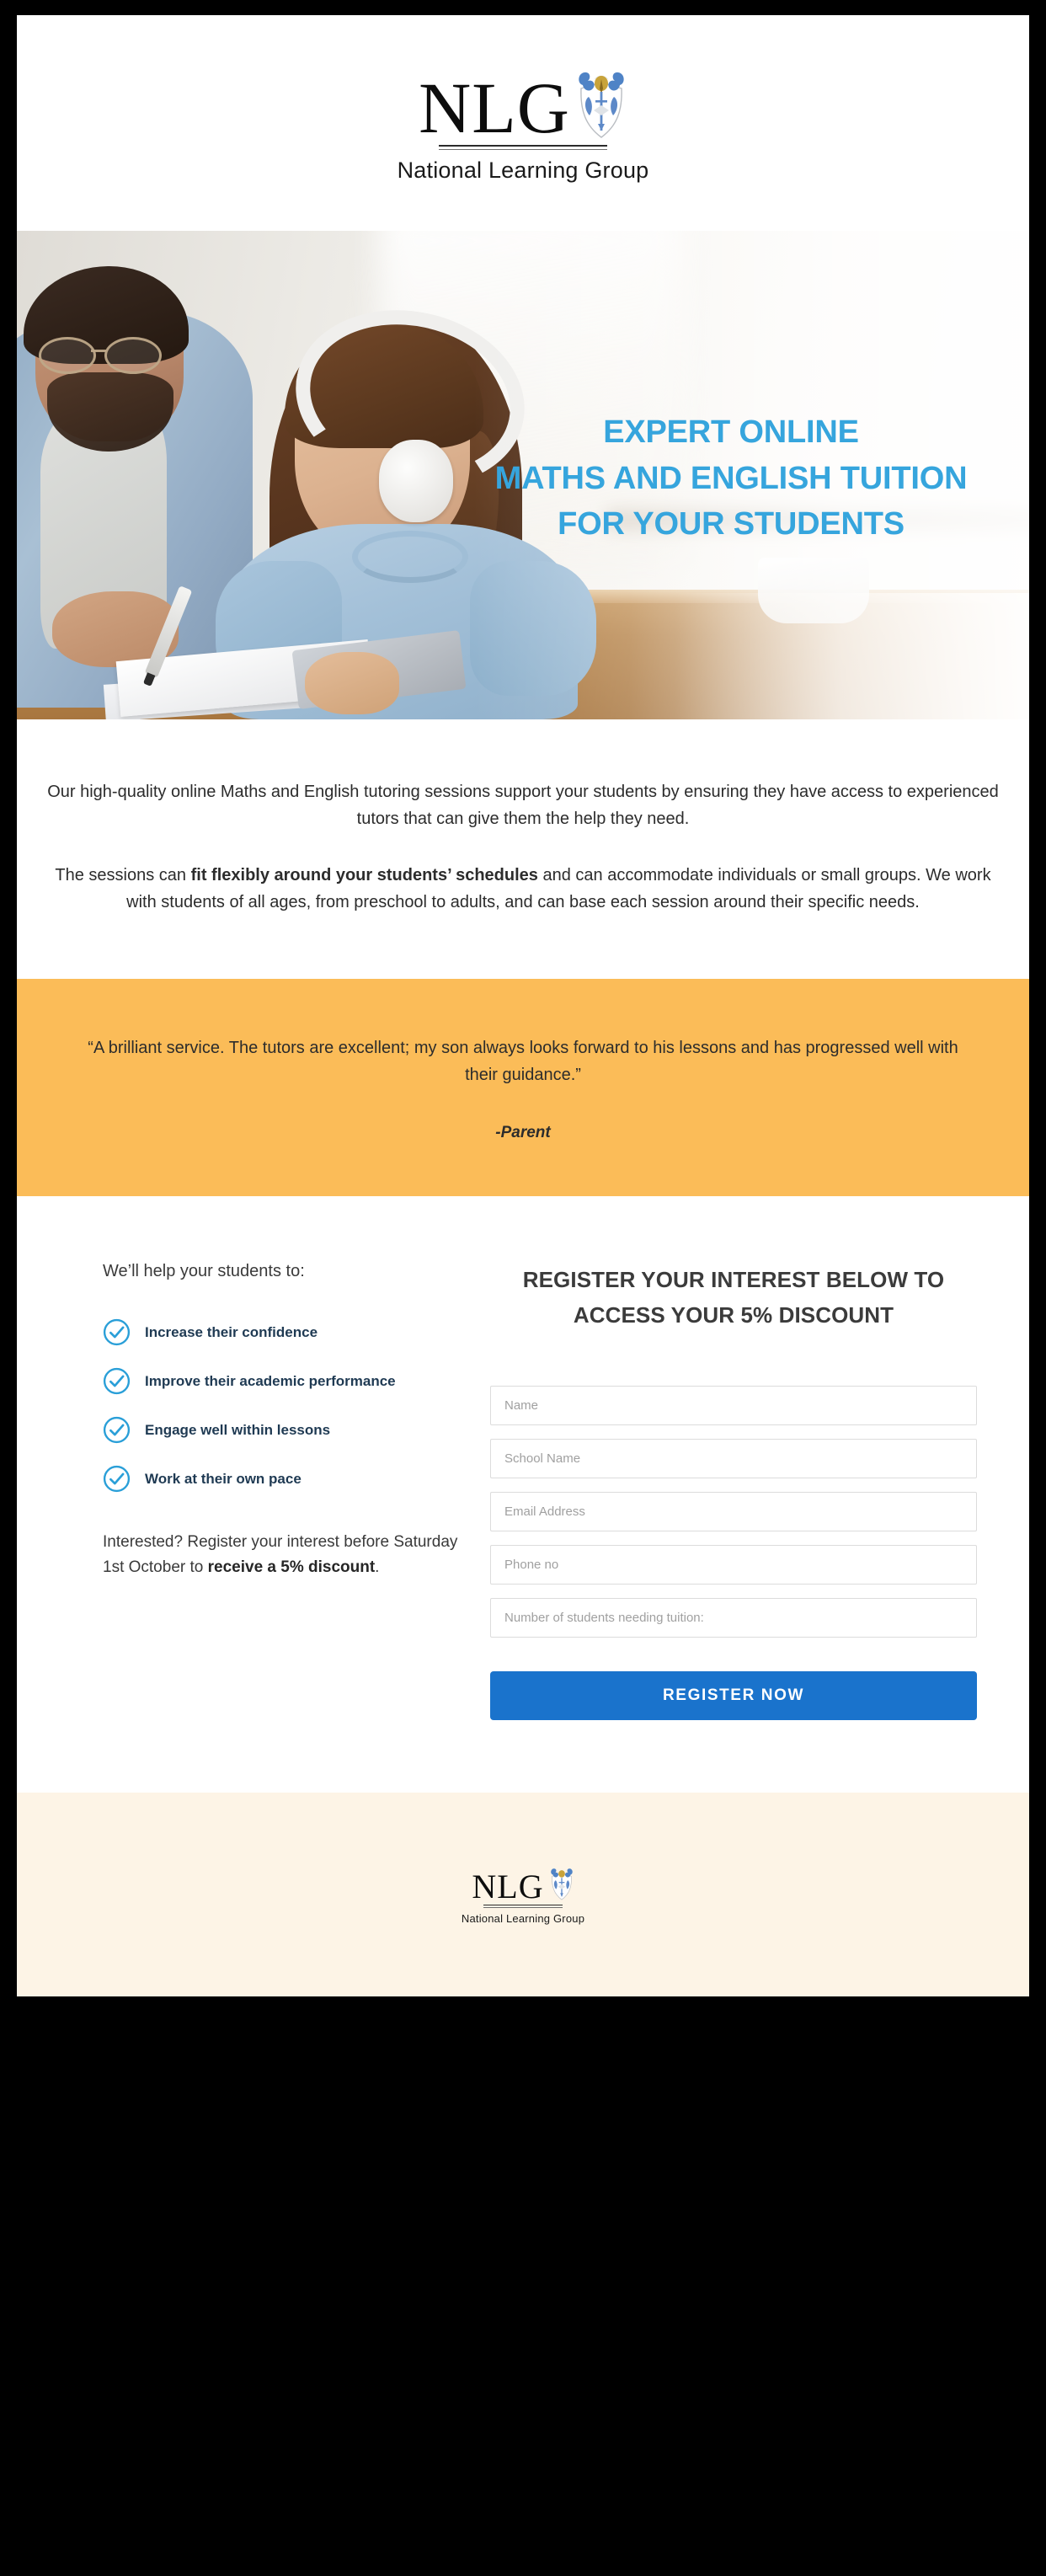 This screenshot has height=2576, width=1046. I want to click on hero-headline-line-1: EXPERT ONLINE, so click(731, 432).